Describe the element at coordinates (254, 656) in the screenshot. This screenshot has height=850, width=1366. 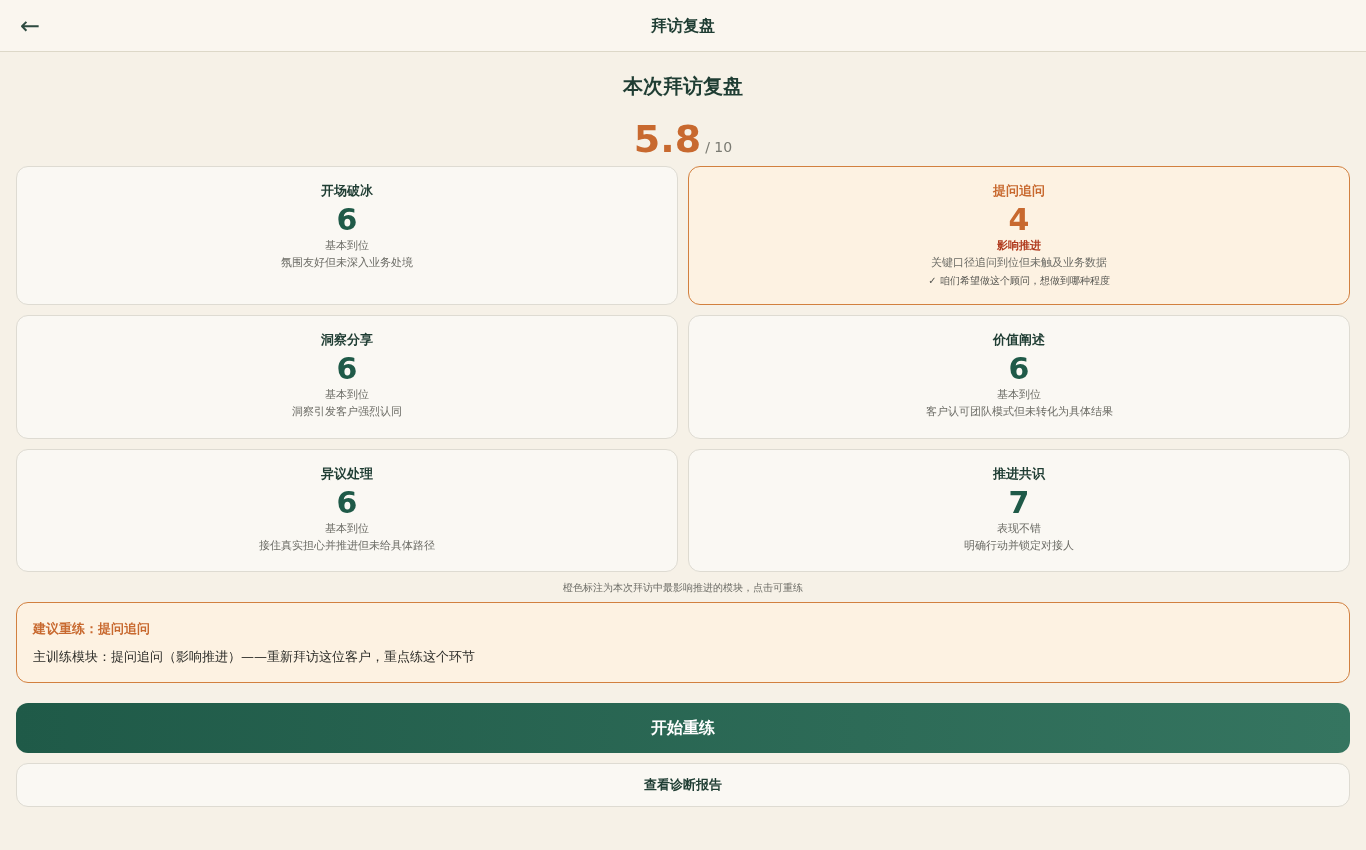
I see `suggestion-text: 主训练模块：提问追问（影响推进）——重新拜访这位客户，重点练这个环节` at that location.